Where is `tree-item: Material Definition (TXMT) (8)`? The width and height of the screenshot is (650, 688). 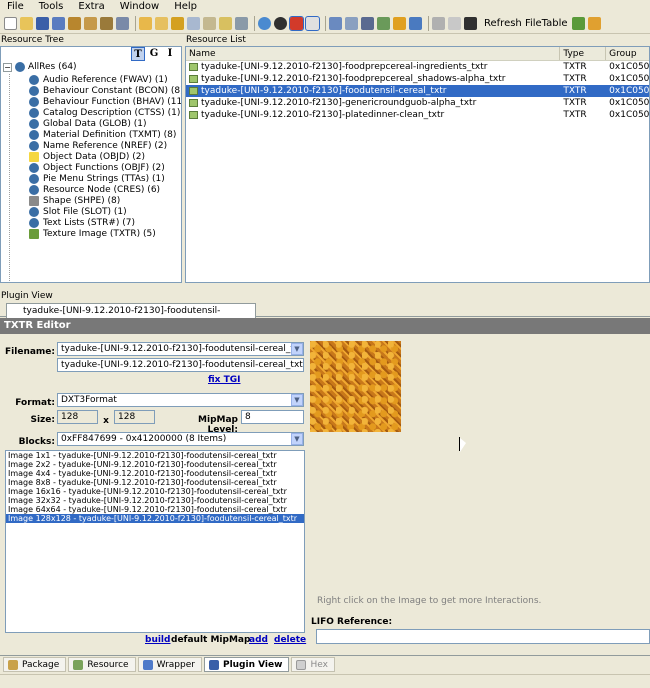
tree-item: Material Definition (TXMT) (8) is located at coordinates (102, 134).